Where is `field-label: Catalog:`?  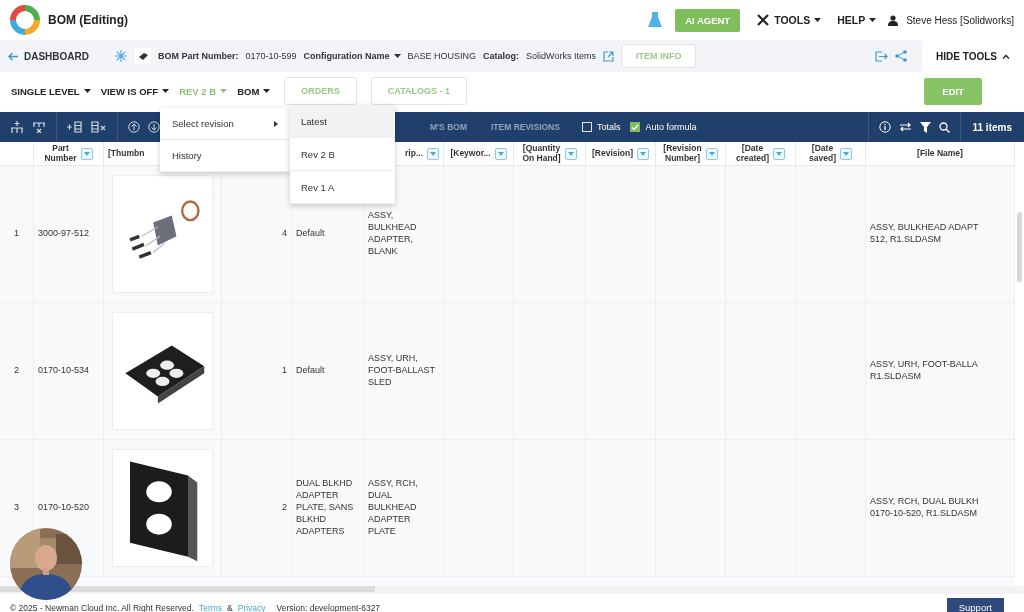
field-label: Catalog: is located at coordinates (501, 56).